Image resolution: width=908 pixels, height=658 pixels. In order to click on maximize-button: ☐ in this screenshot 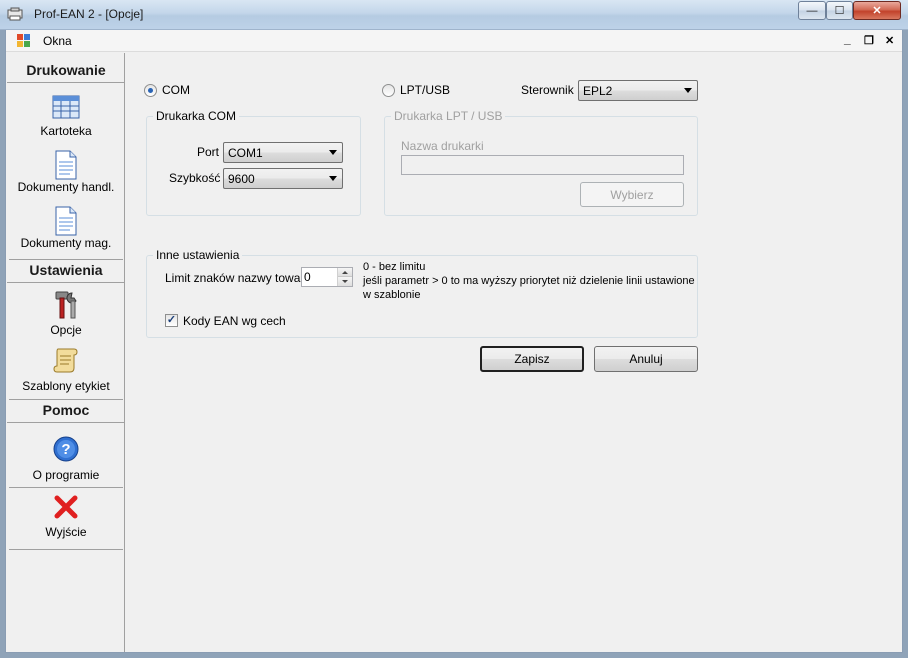, I will do `click(839, 10)`.